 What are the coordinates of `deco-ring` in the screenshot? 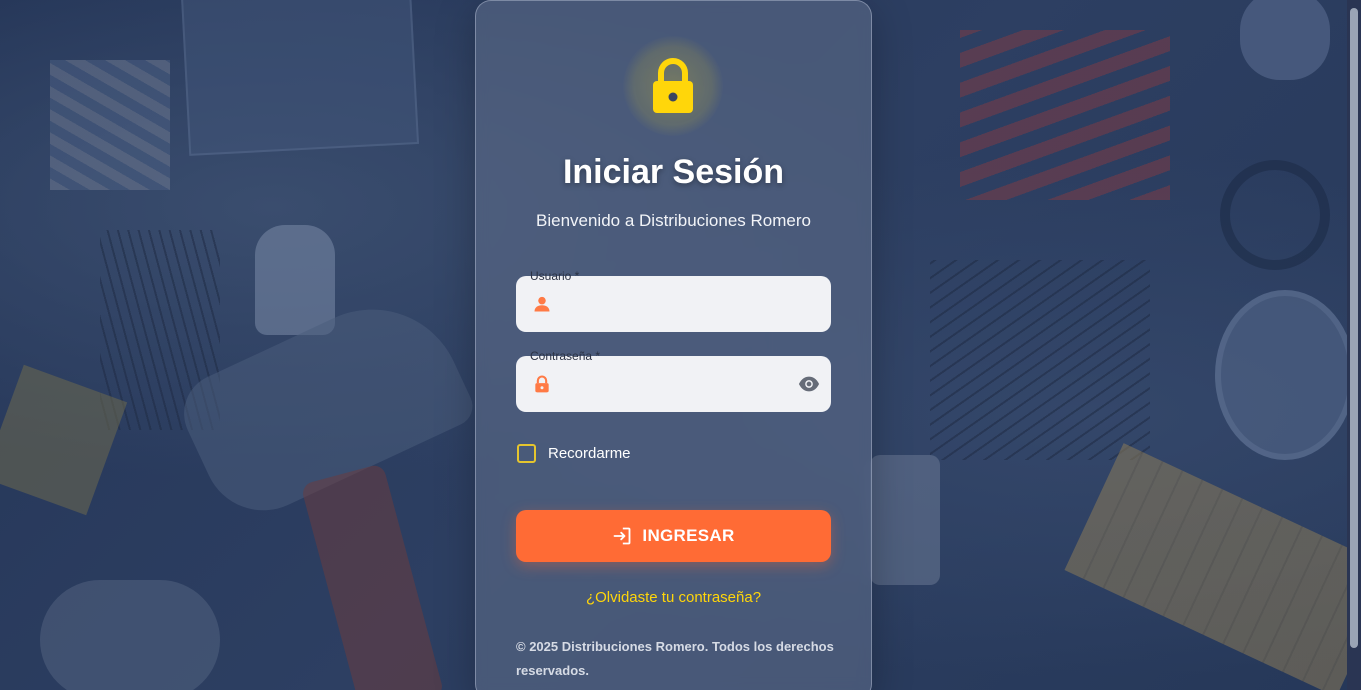 It's located at (1275, 215).